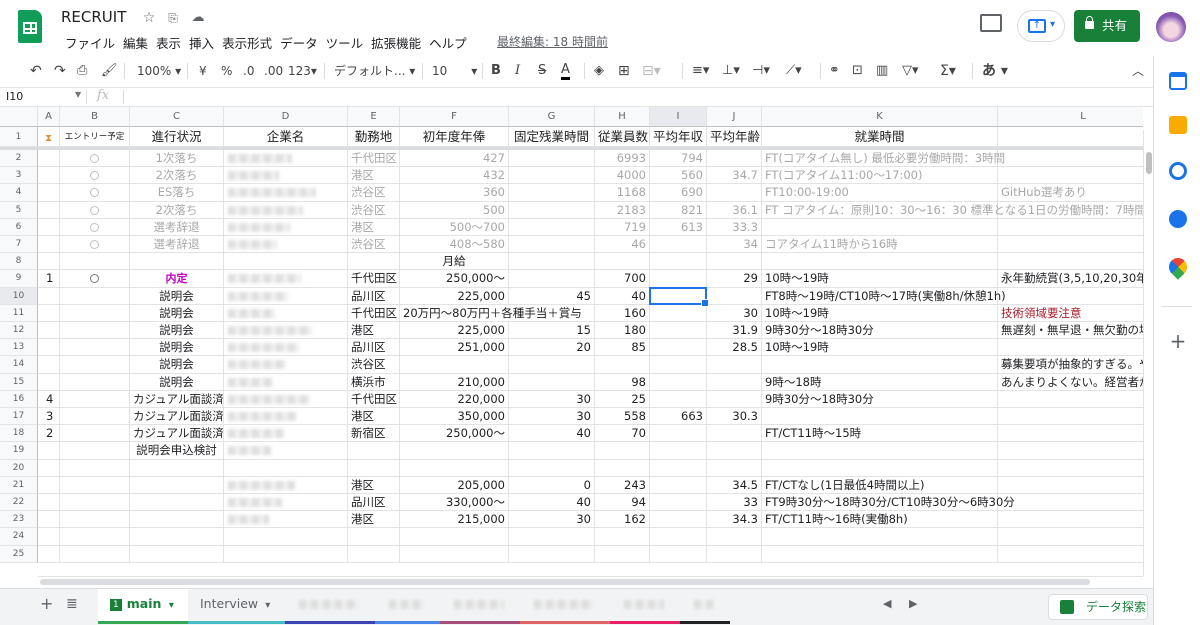 This screenshot has height=625, width=1200. Describe the element at coordinates (734, 227) in the screenshot. I see `cell-j6: 33.3` at that location.